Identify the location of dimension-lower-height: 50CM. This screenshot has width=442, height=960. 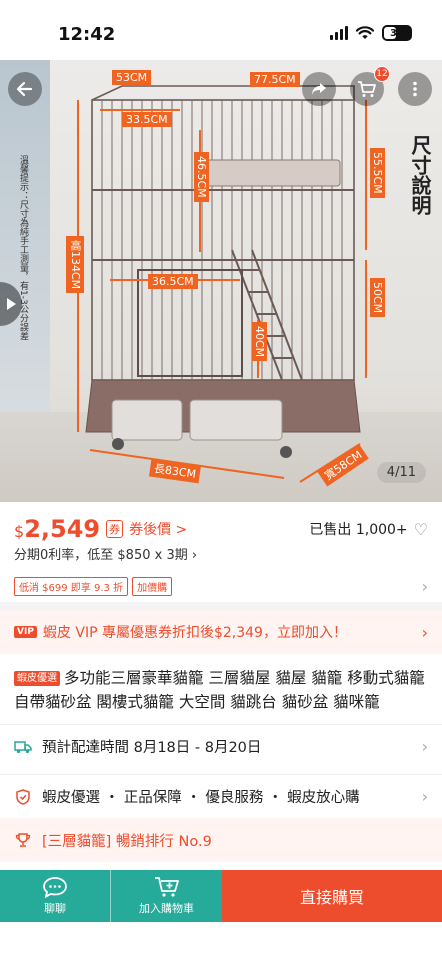
(377, 298).